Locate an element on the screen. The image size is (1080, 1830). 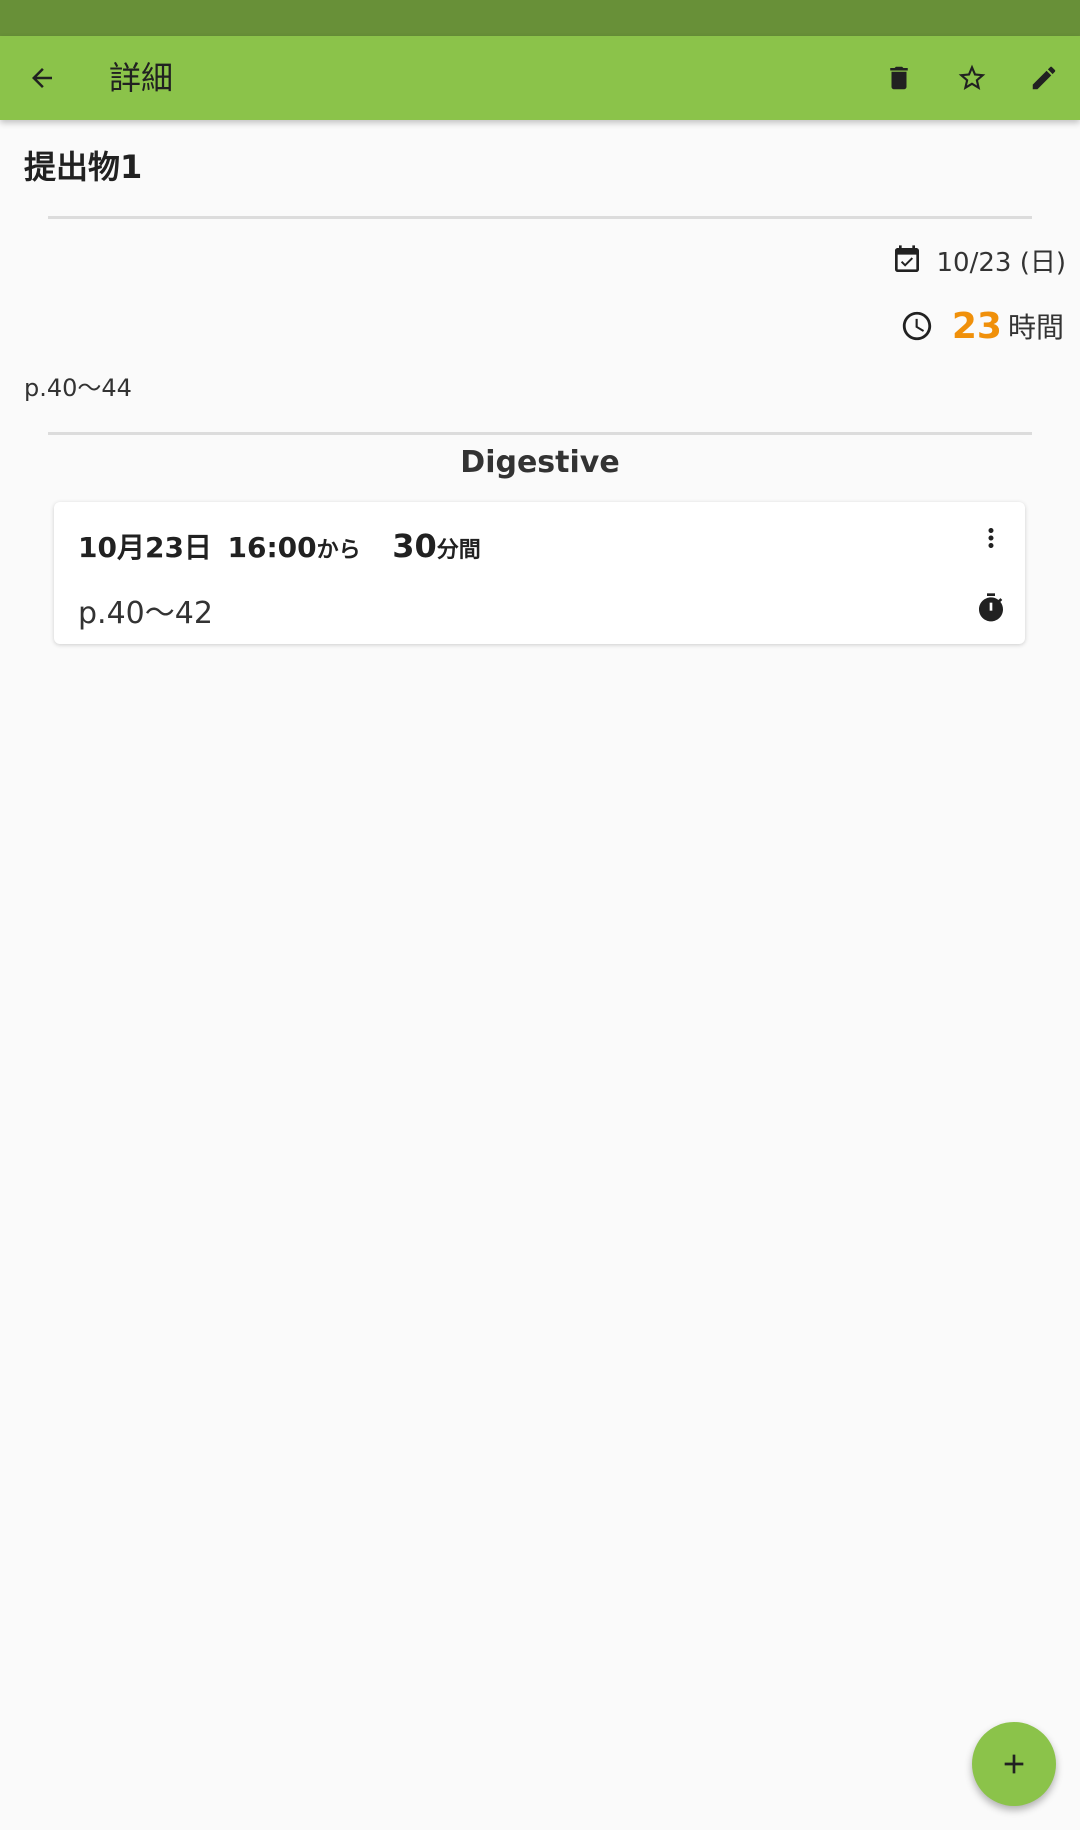
app-bar: 詳細 is located at coordinates (540, 78).